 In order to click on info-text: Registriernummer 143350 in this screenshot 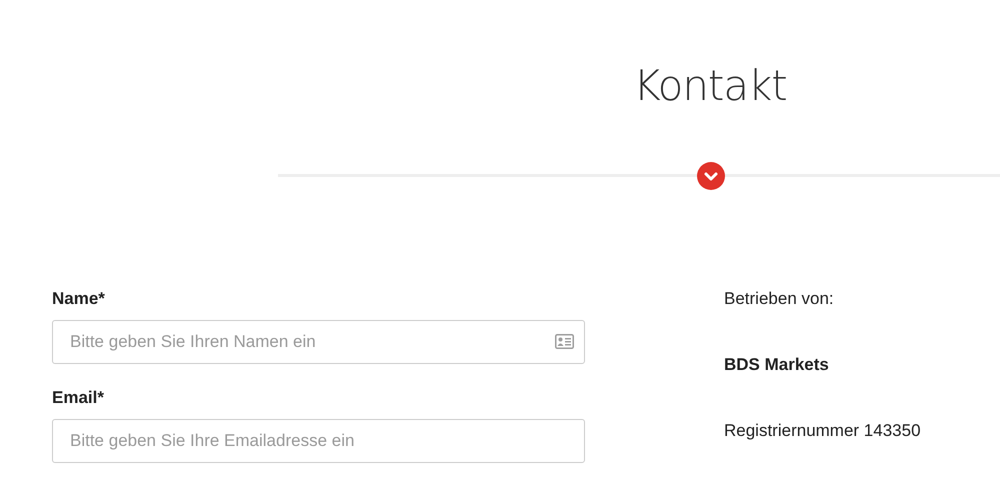, I will do `click(823, 431)`.